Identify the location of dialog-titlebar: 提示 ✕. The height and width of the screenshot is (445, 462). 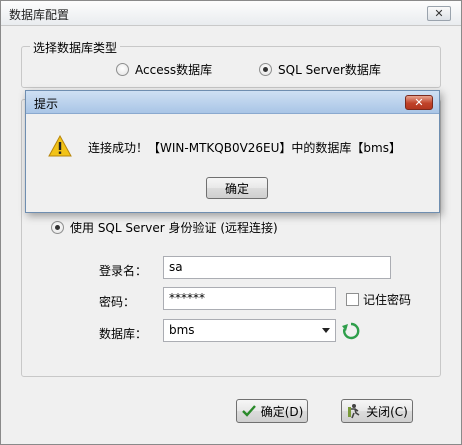
(232, 102).